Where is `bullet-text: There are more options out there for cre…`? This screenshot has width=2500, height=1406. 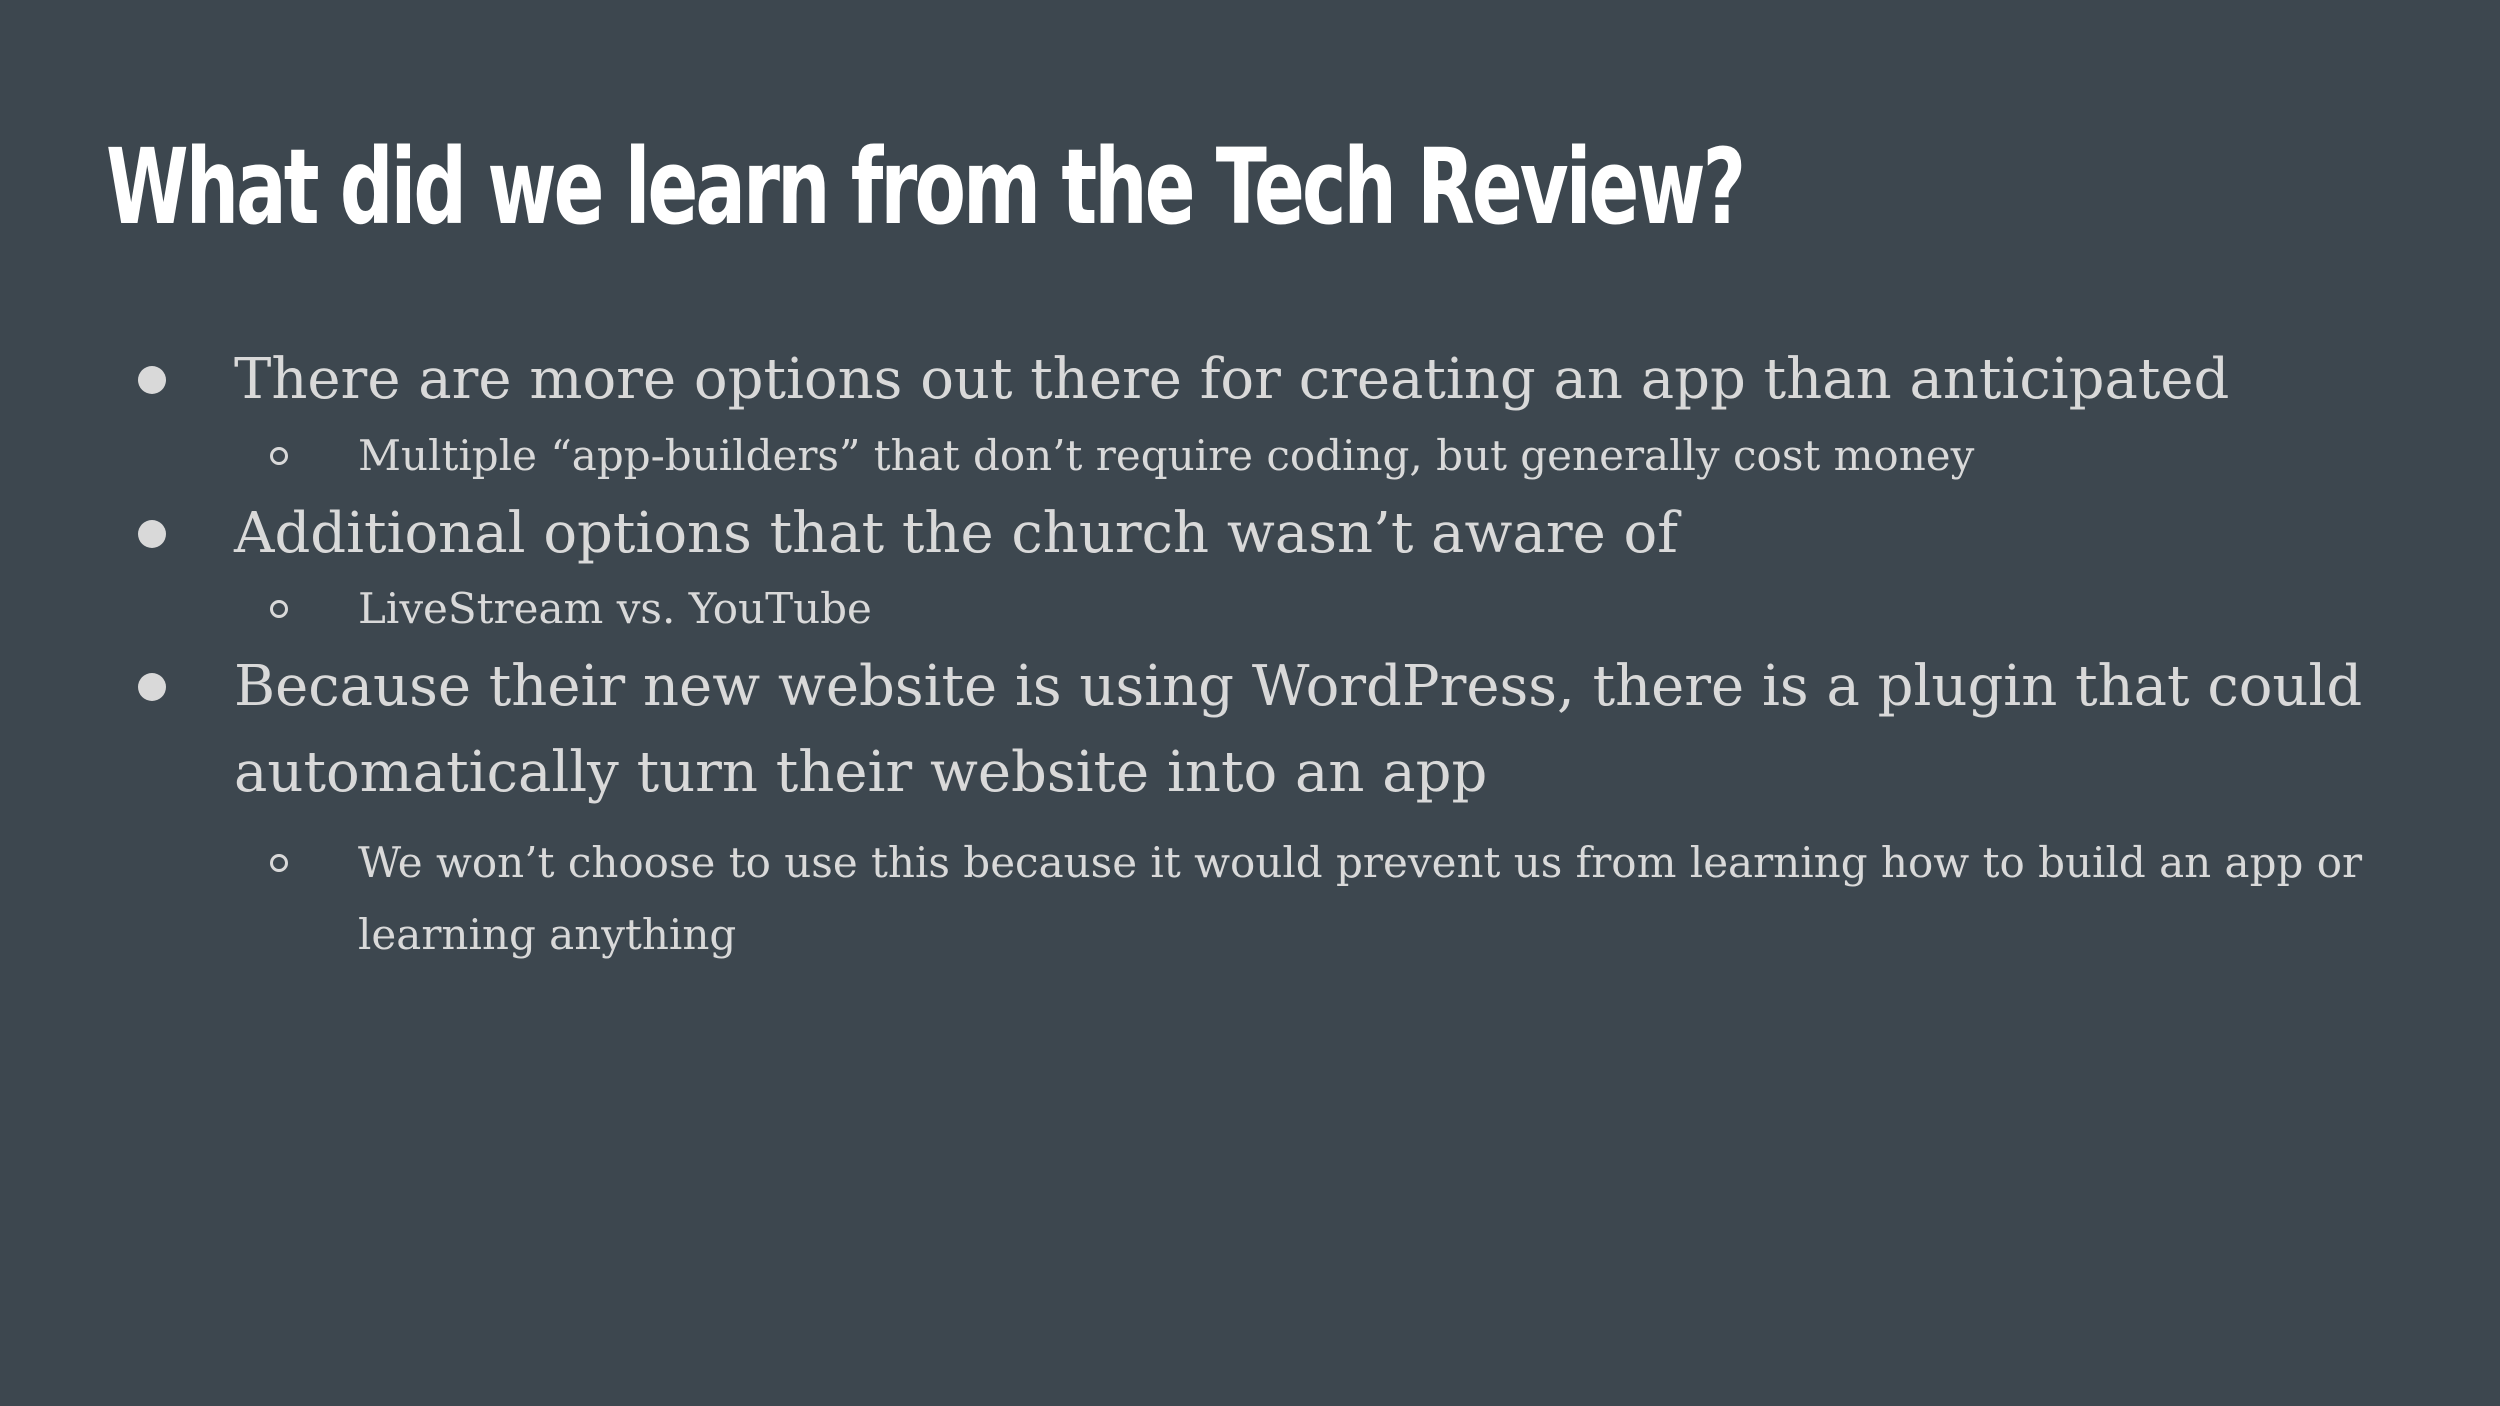 bullet-text: There are more options out there for cre… is located at coordinates (1232, 379).